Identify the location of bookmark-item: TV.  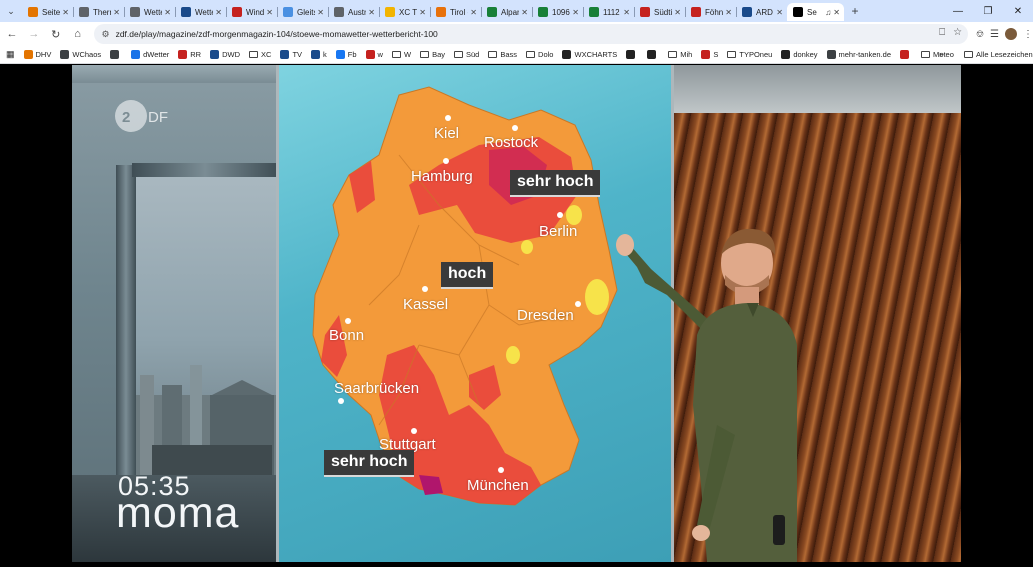
(291, 54).